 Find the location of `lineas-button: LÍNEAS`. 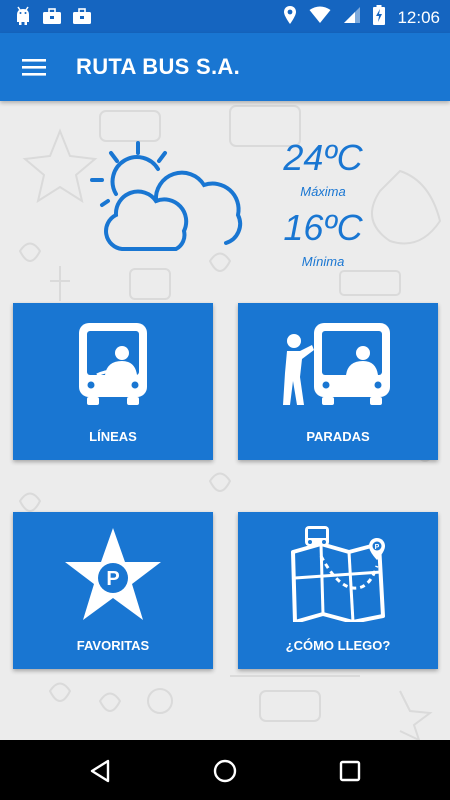

lineas-button: LÍNEAS is located at coordinates (113, 381).